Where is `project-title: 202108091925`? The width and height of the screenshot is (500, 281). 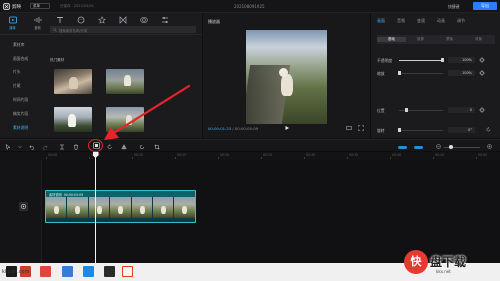
project-title: 202108091925 is located at coordinates (249, 6).